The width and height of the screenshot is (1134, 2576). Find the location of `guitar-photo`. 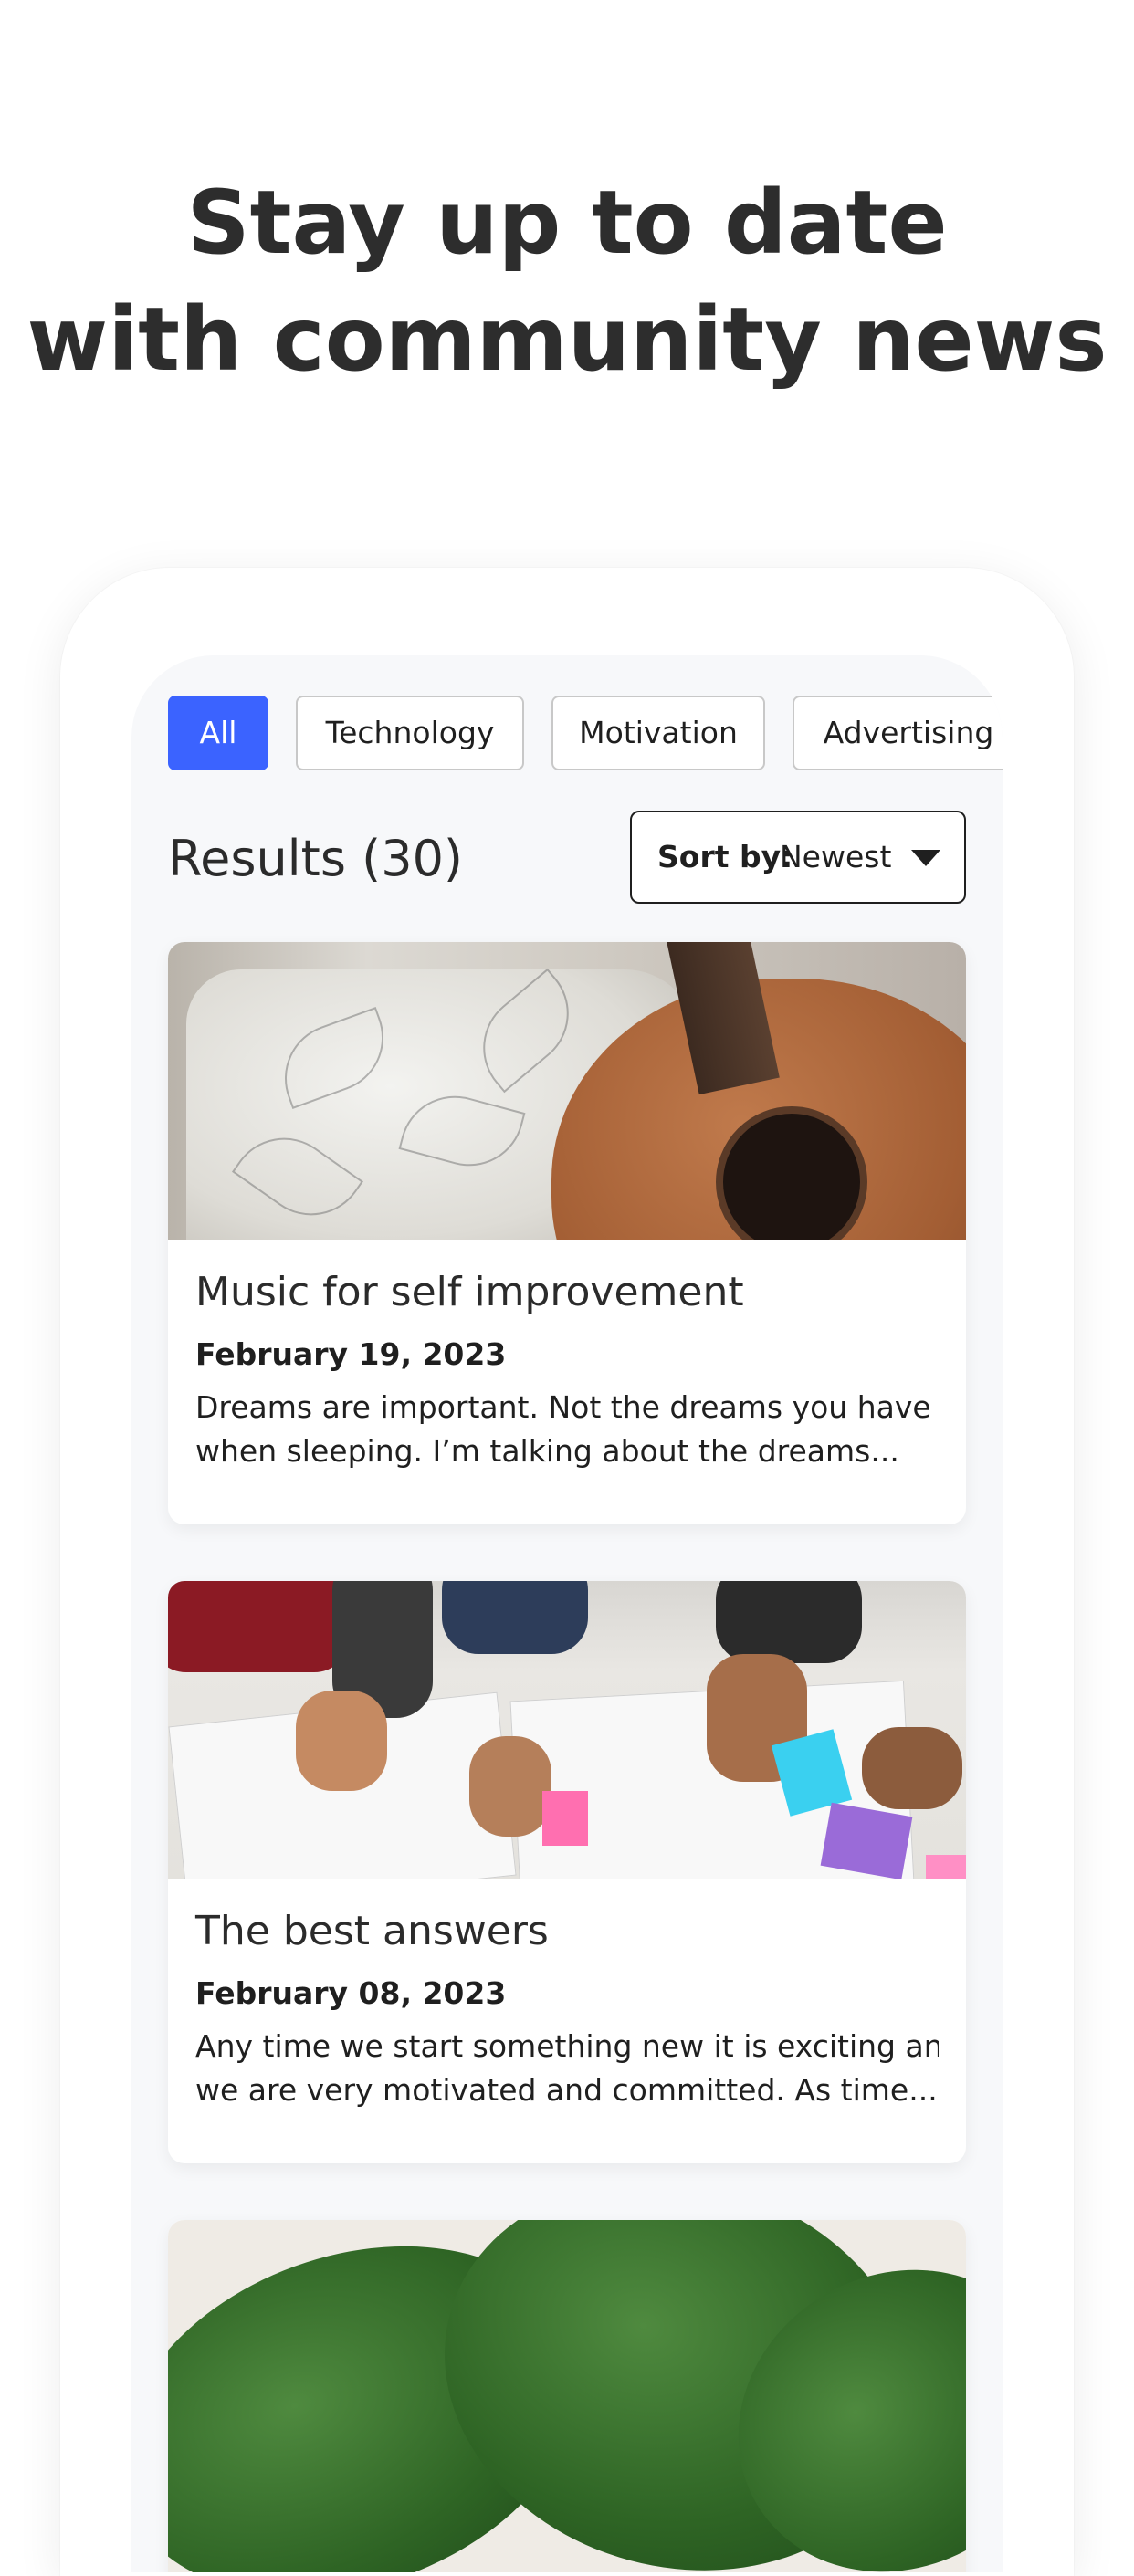

guitar-photo is located at coordinates (567, 1091).